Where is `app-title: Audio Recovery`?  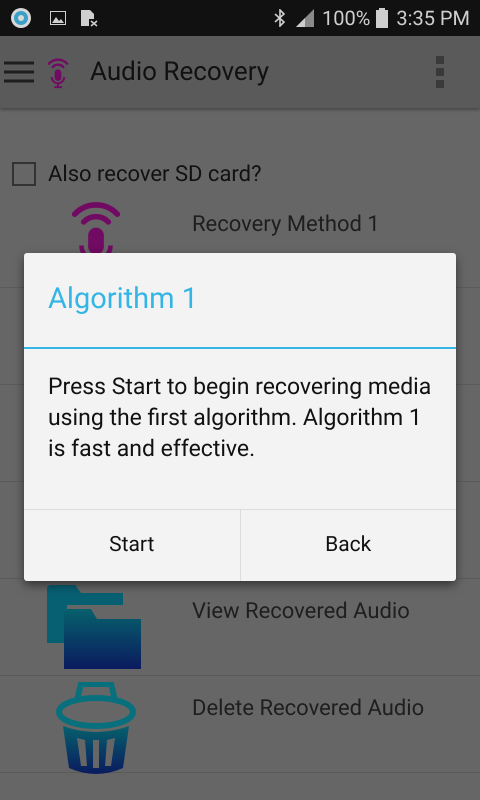
app-title: Audio Recovery is located at coordinates (180, 72).